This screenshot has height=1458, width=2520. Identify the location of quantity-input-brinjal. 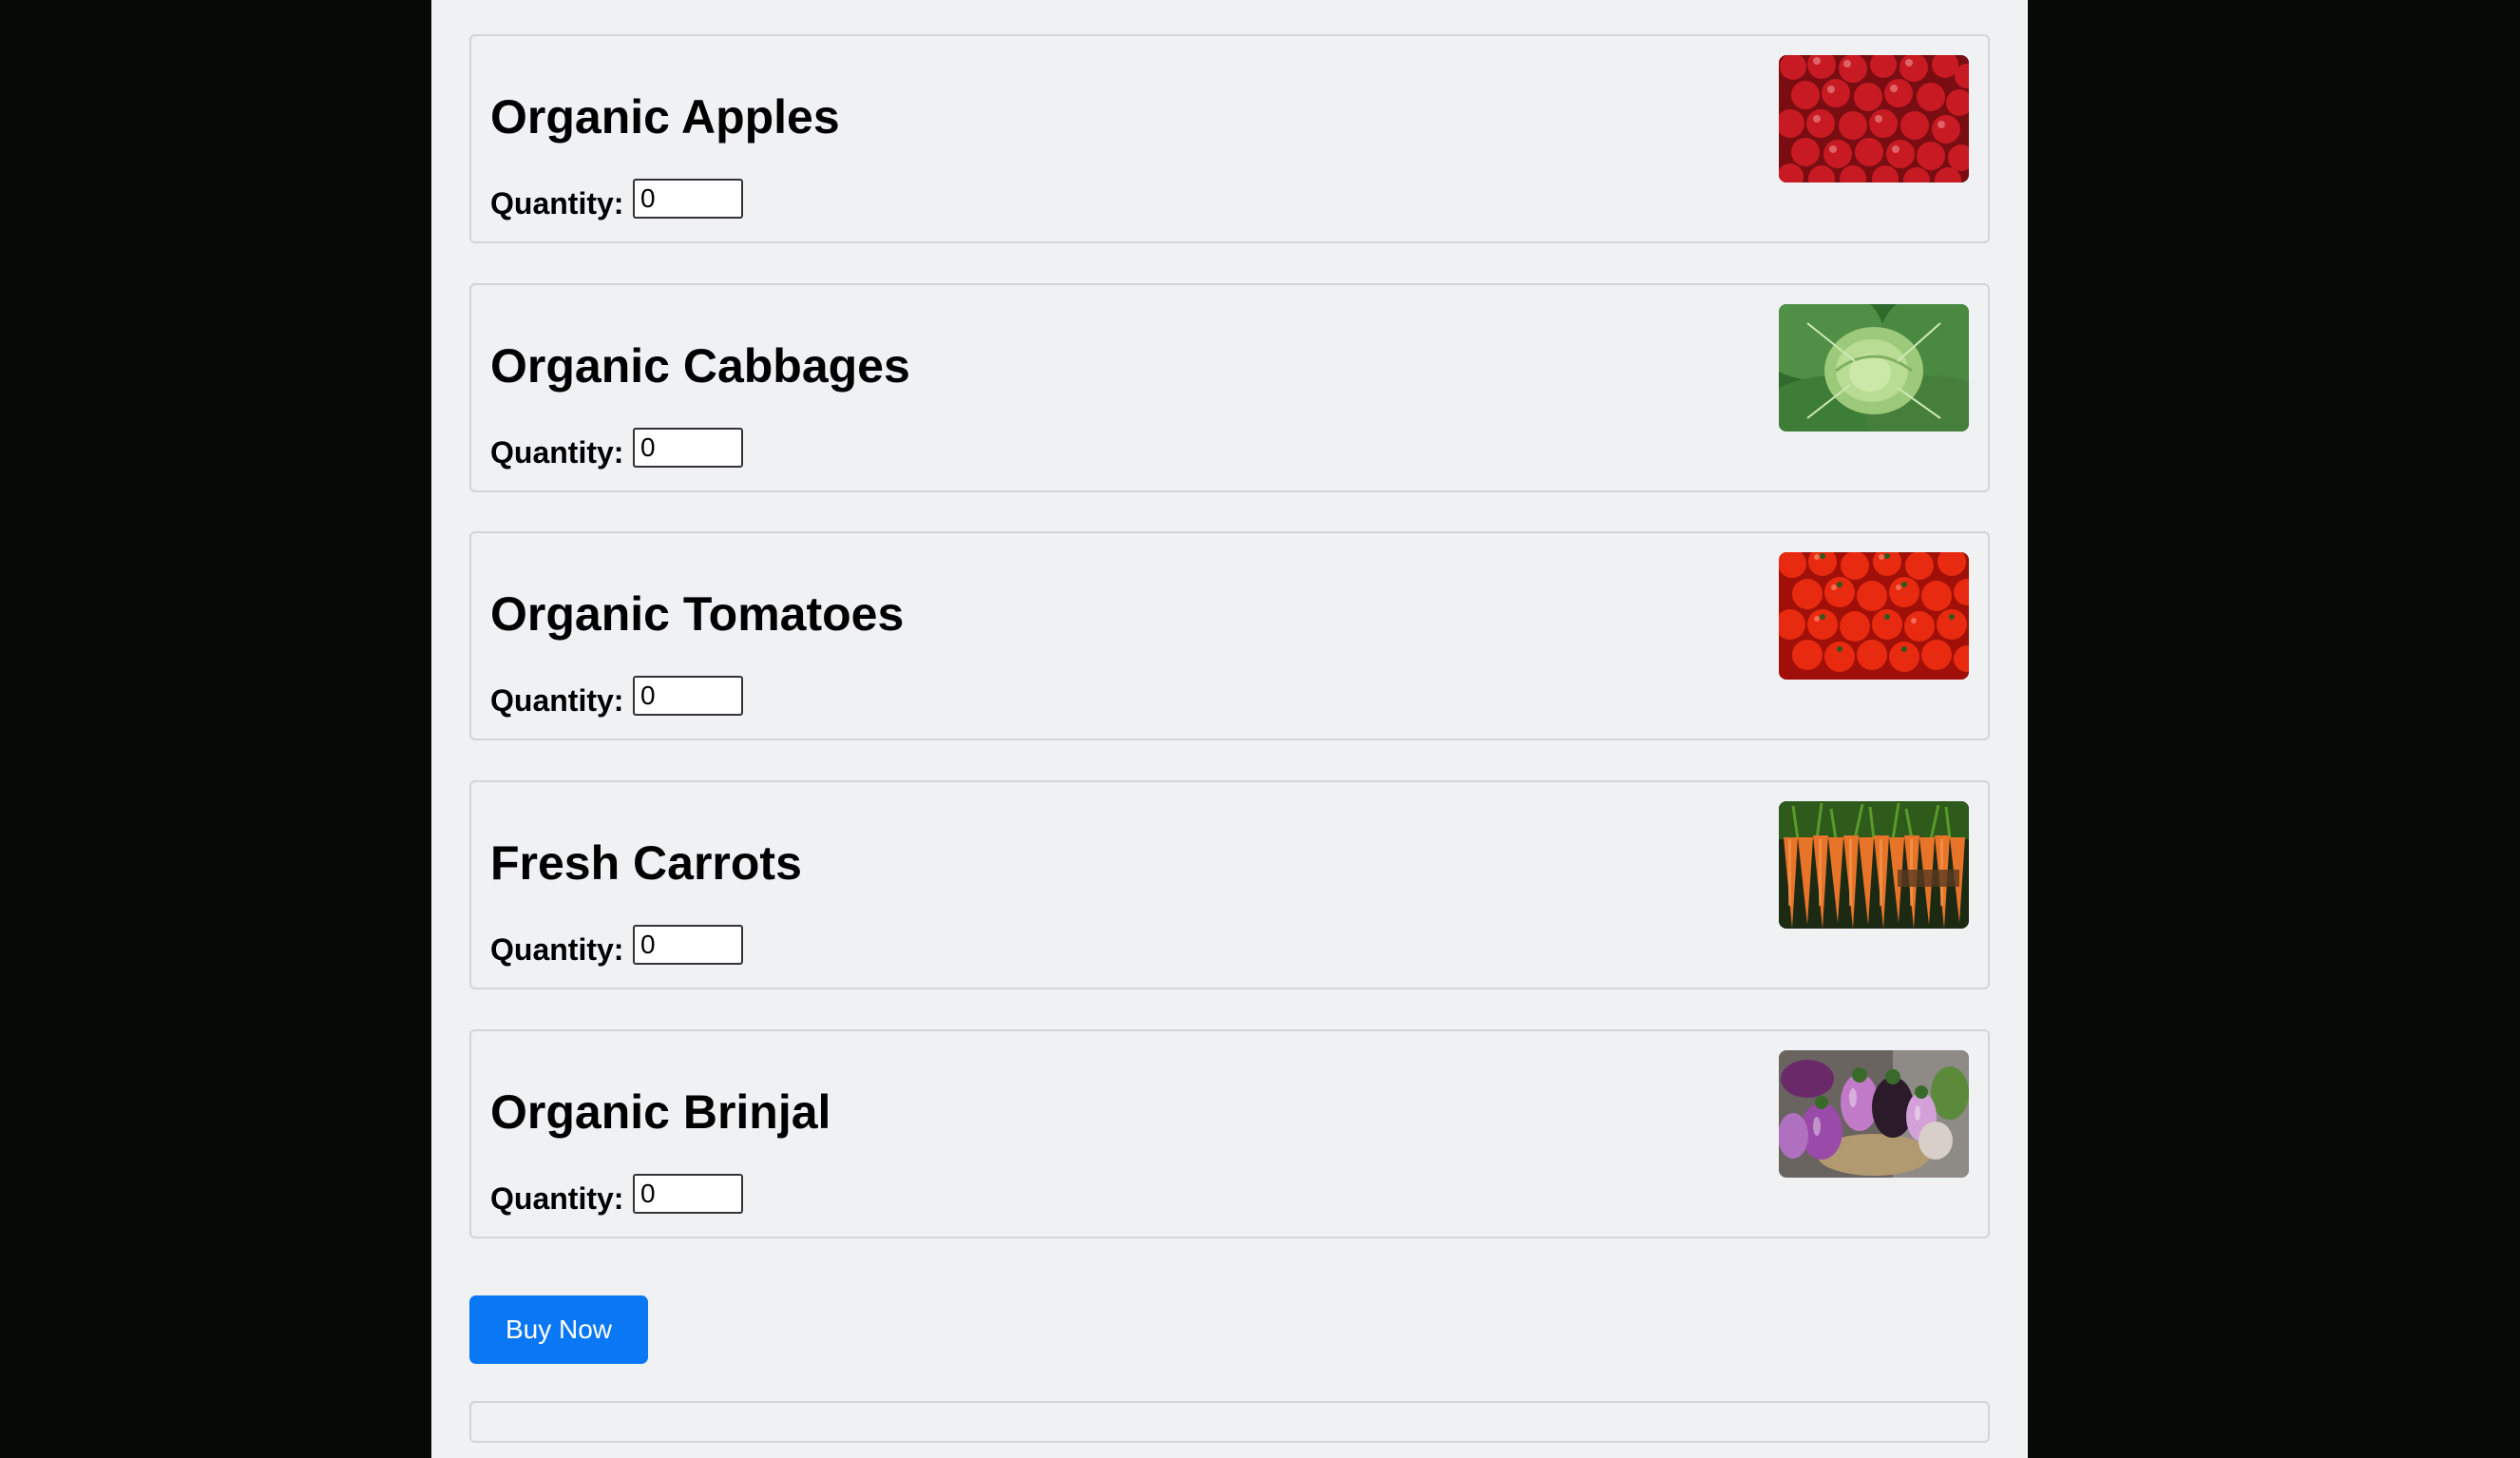
(688, 1194).